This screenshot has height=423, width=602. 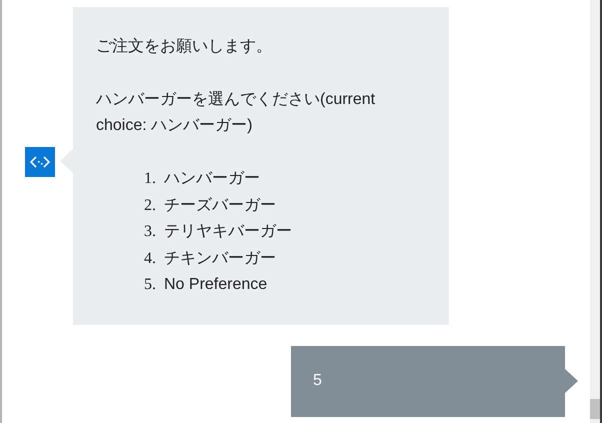 I want to click on list-number: 5., so click(x=150, y=285).